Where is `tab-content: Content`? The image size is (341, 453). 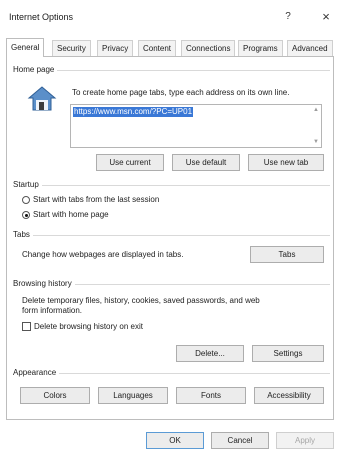
tab-content: Content is located at coordinates (157, 48).